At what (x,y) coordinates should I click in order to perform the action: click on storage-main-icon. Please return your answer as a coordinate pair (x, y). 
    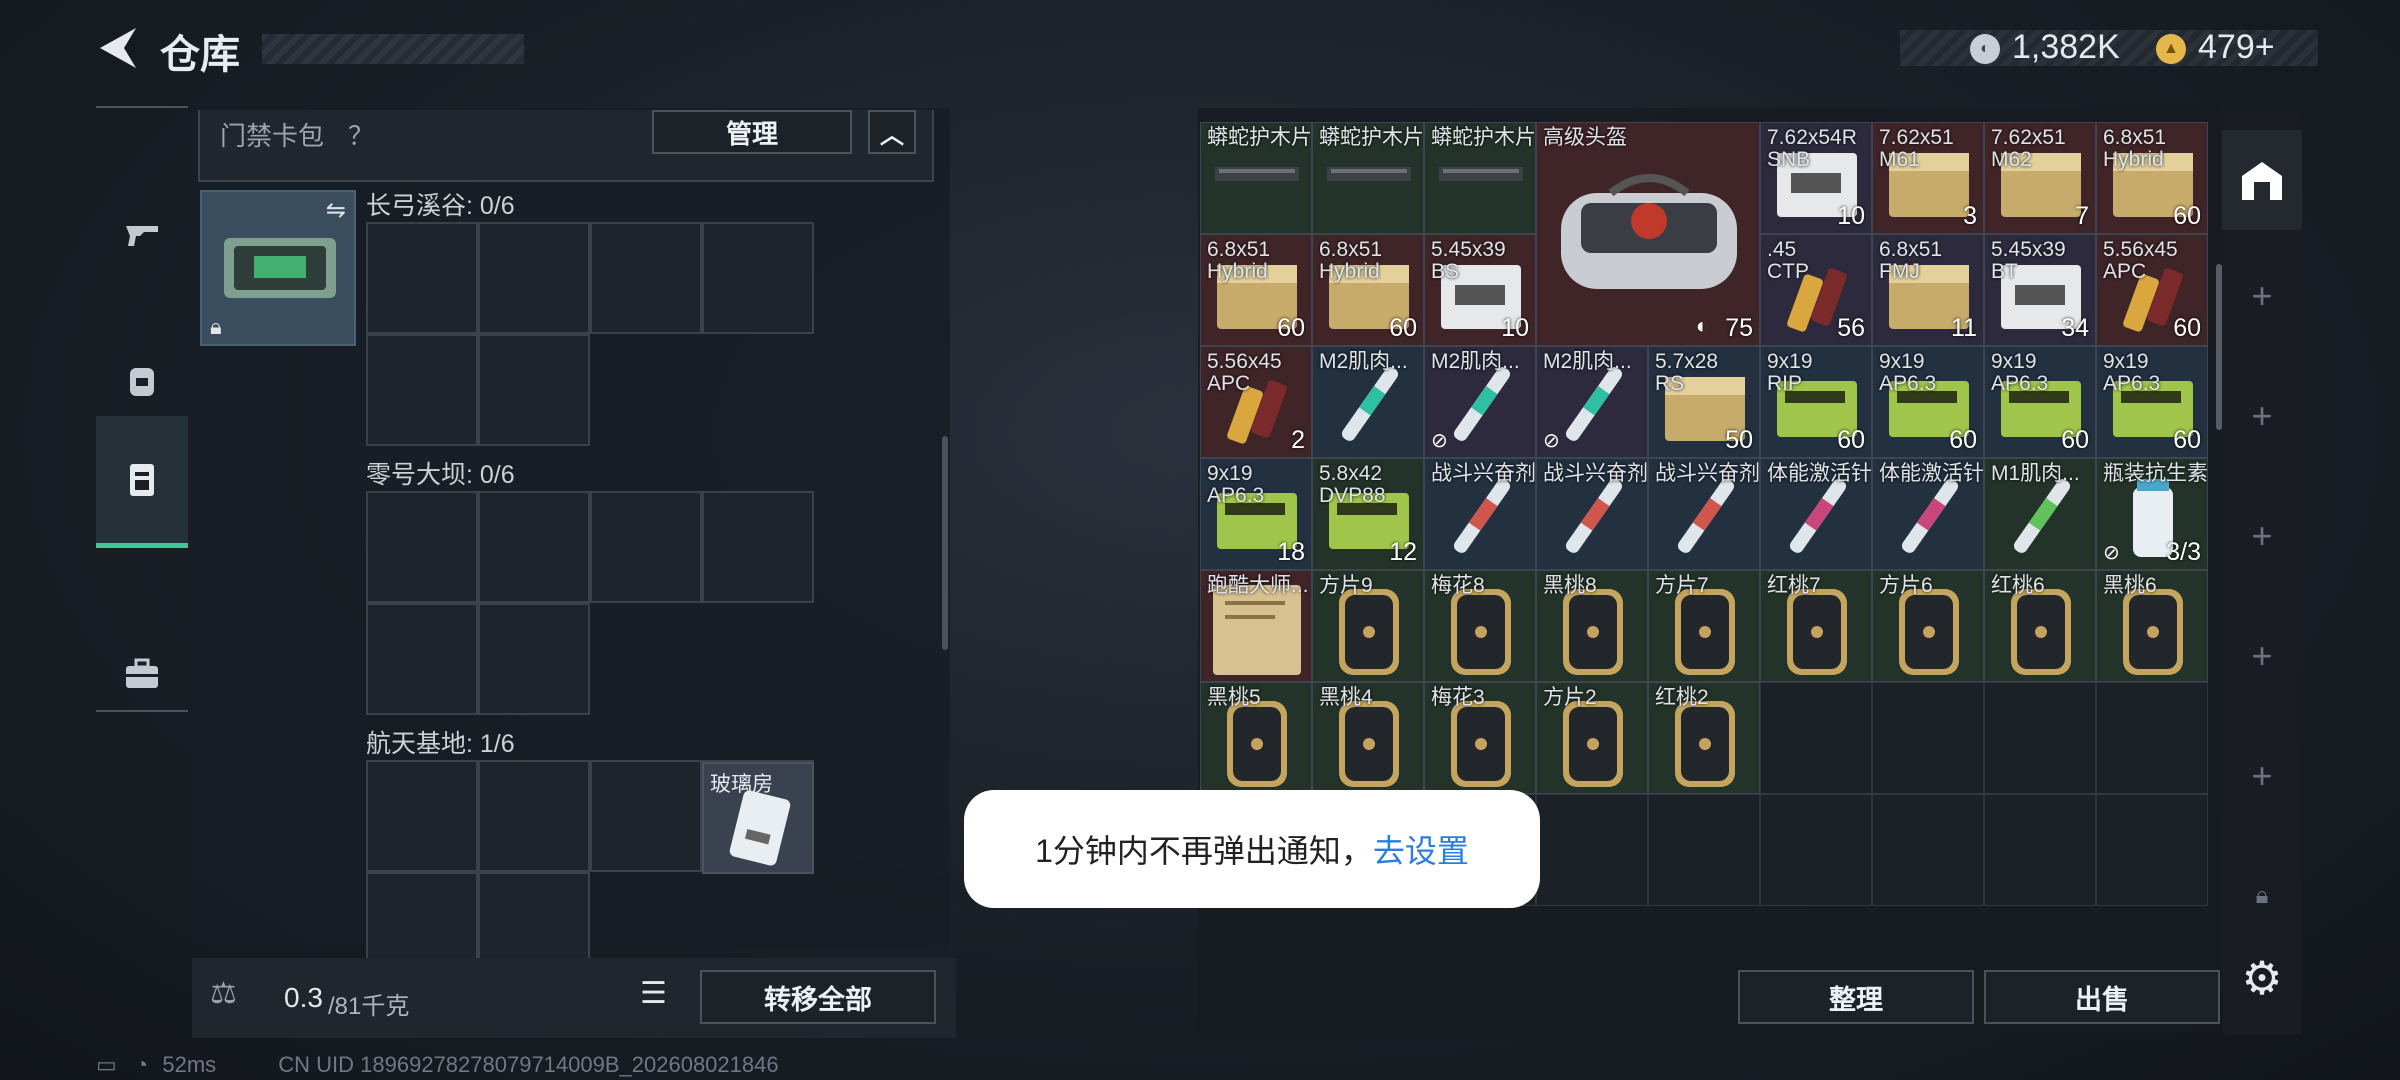
    Looking at the image, I should click on (2262, 180).